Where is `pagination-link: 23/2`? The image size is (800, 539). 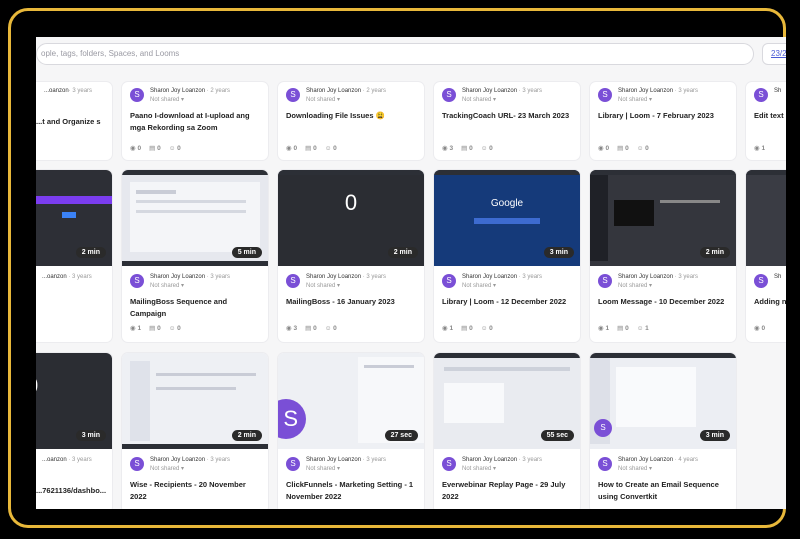 pagination-link: 23/2 is located at coordinates (774, 54).